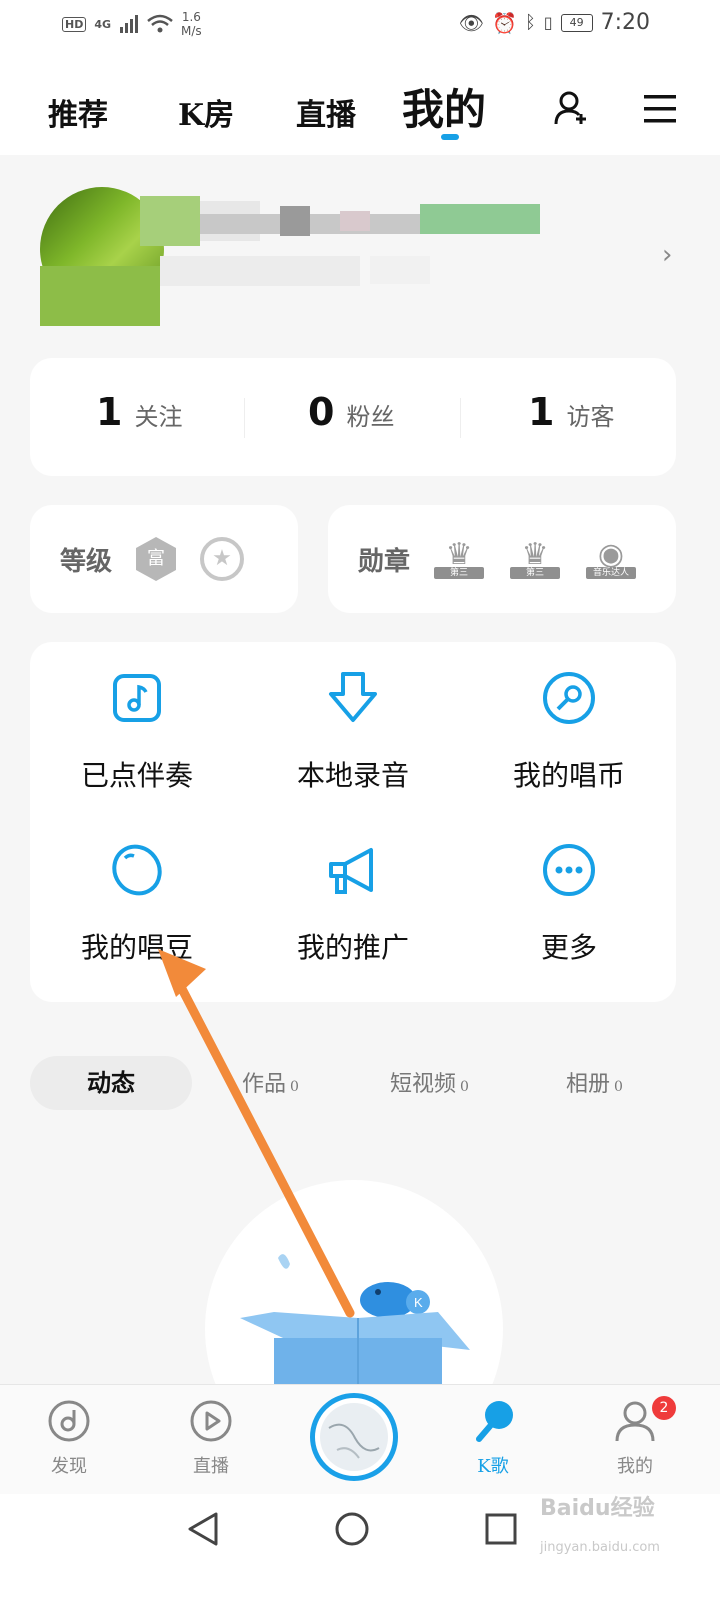 The width and height of the screenshot is (720, 1600). I want to click on bluetooth-icon: ᛒ, so click(530, 22).